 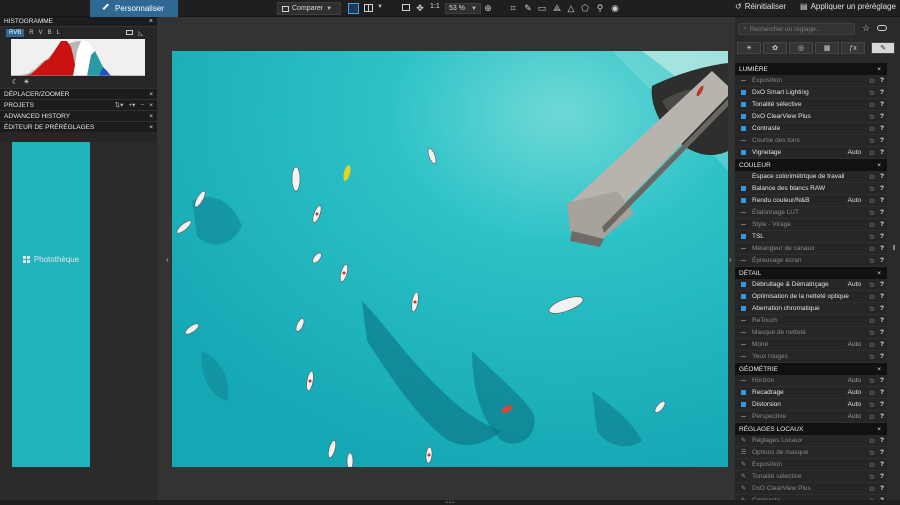 What do you see at coordinates (50, 33) in the screenshot?
I see `channel-b: B` at bounding box center [50, 33].